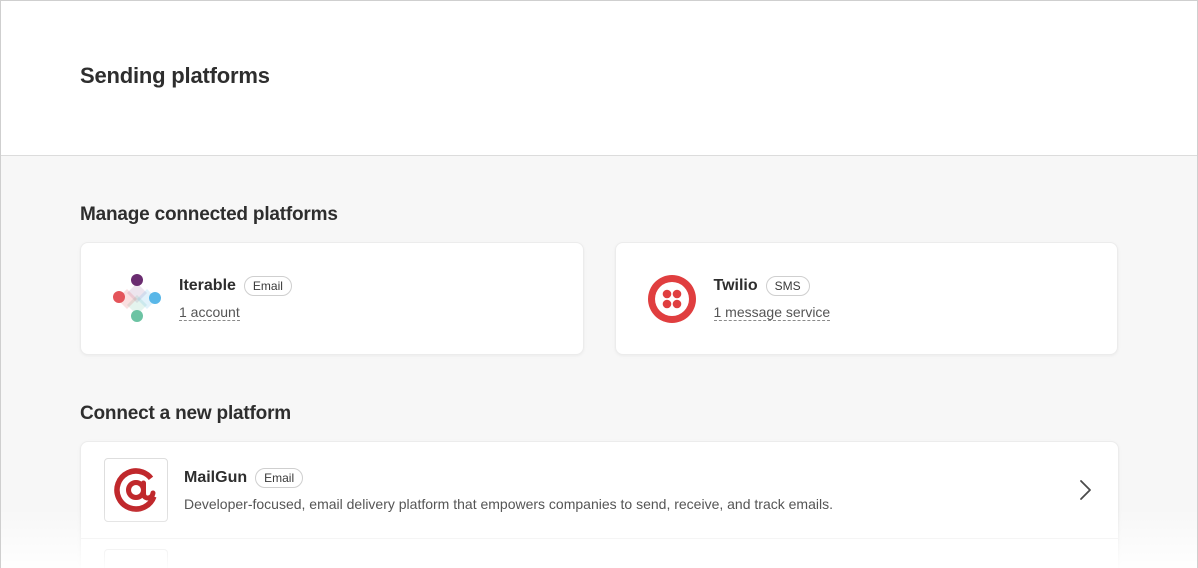 The image size is (1198, 568). What do you see at coordinates (735, 285) in the screenshot?
I see `platform-name: Twilio` at bounding box center [735, 285].